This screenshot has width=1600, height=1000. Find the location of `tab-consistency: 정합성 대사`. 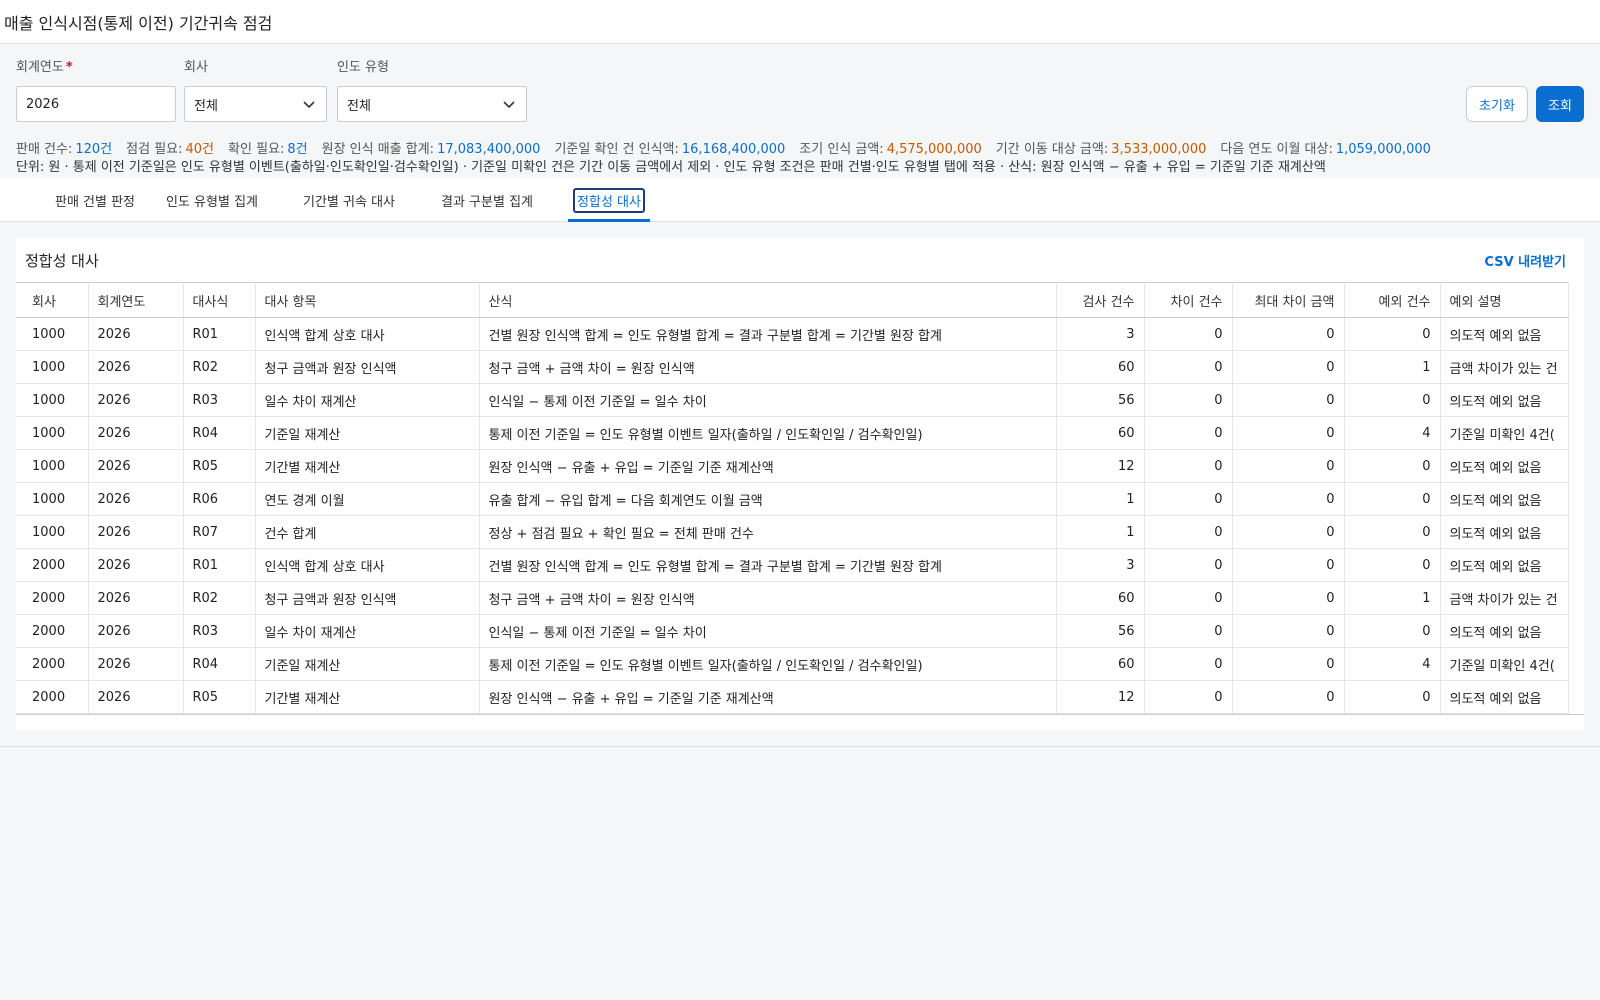

tab-consistency: 정합성 대사 is located at coordinates (609, 200).